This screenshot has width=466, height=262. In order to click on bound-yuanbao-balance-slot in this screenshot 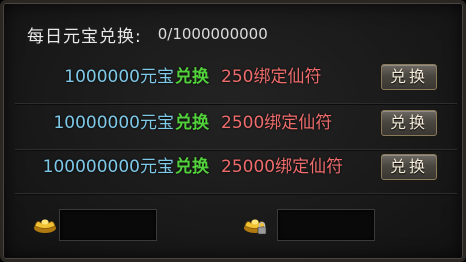, I will do `click(326, 225)`.